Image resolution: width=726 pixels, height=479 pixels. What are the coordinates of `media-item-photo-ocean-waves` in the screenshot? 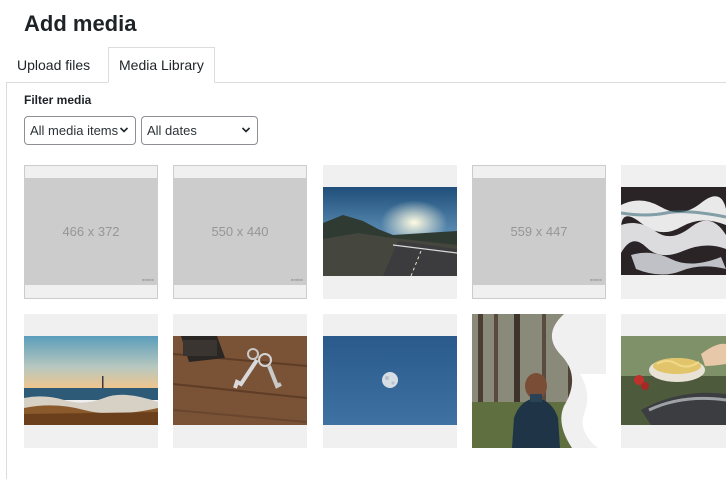 It's located at (673, 232).